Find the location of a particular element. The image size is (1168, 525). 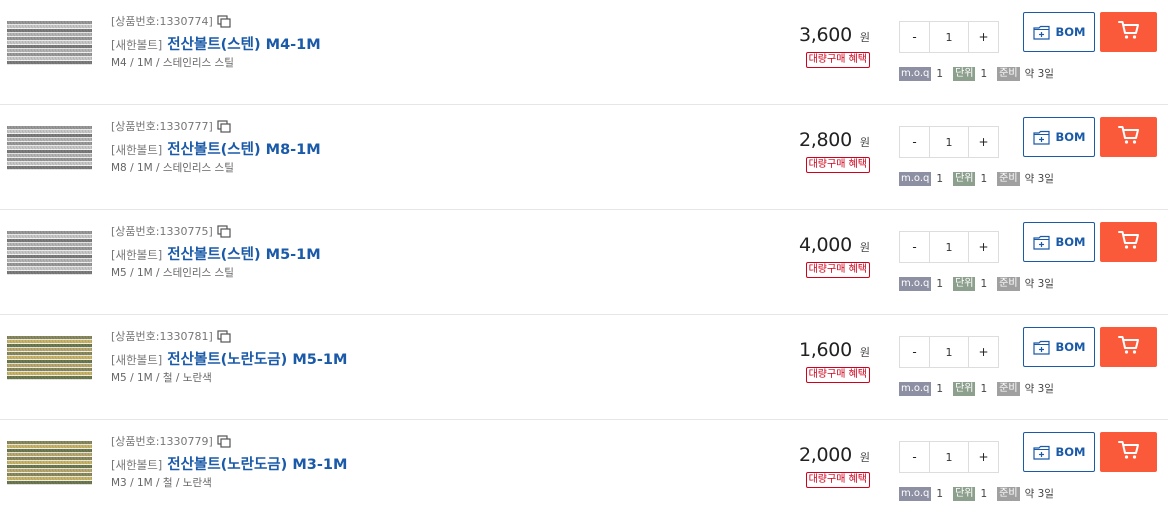

product-spec: M5 / 1M / 철 / 노란색 is located at coordinates (161, 378).